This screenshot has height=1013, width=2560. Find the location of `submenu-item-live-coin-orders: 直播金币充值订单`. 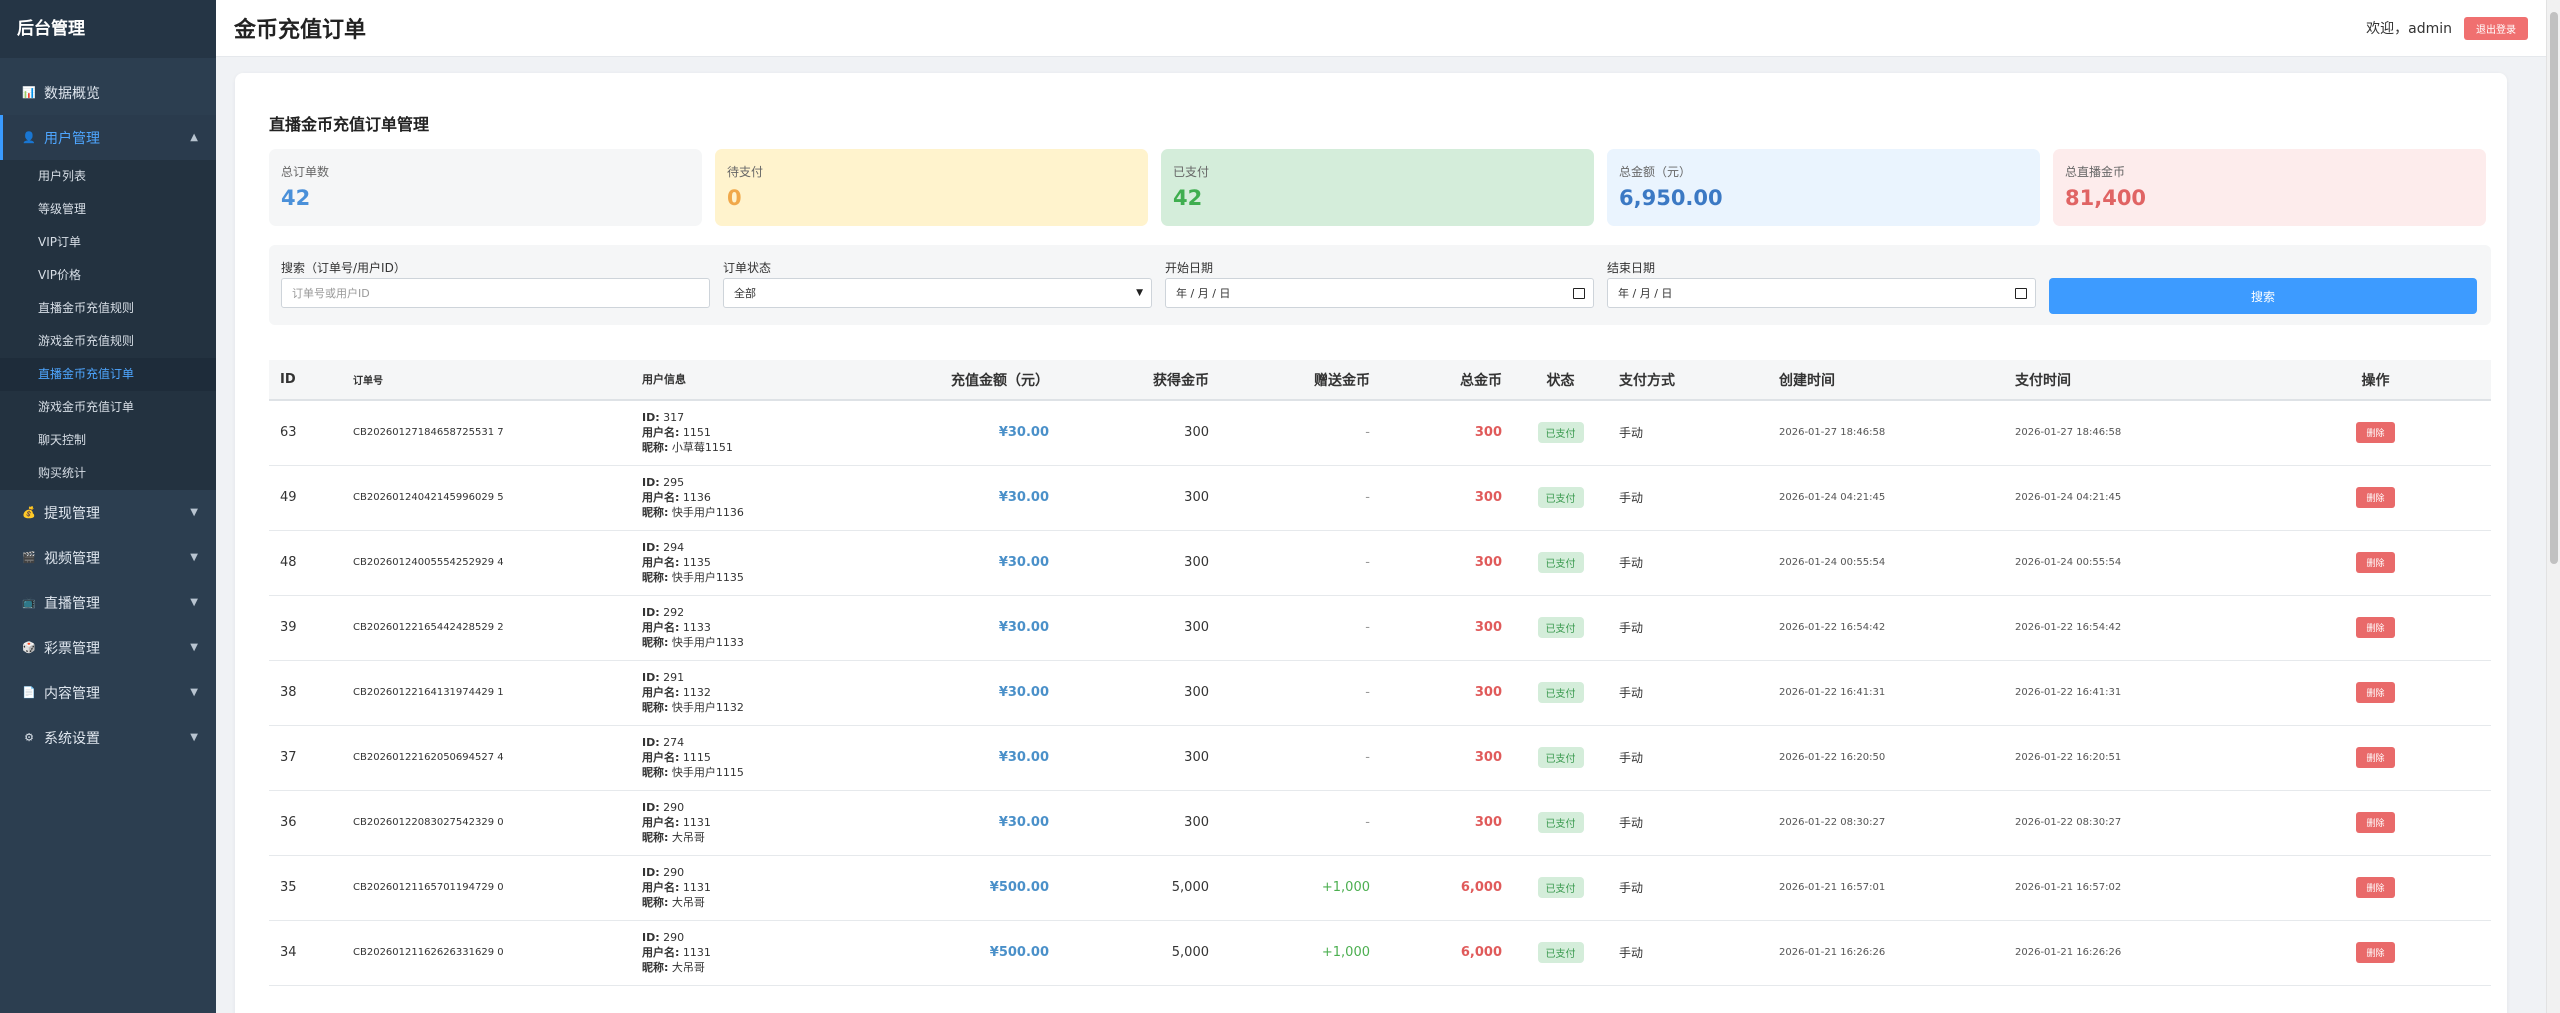

submenu-item-live-coin-orders: 直播金币充值订单 is located at coordinates (108, 374).